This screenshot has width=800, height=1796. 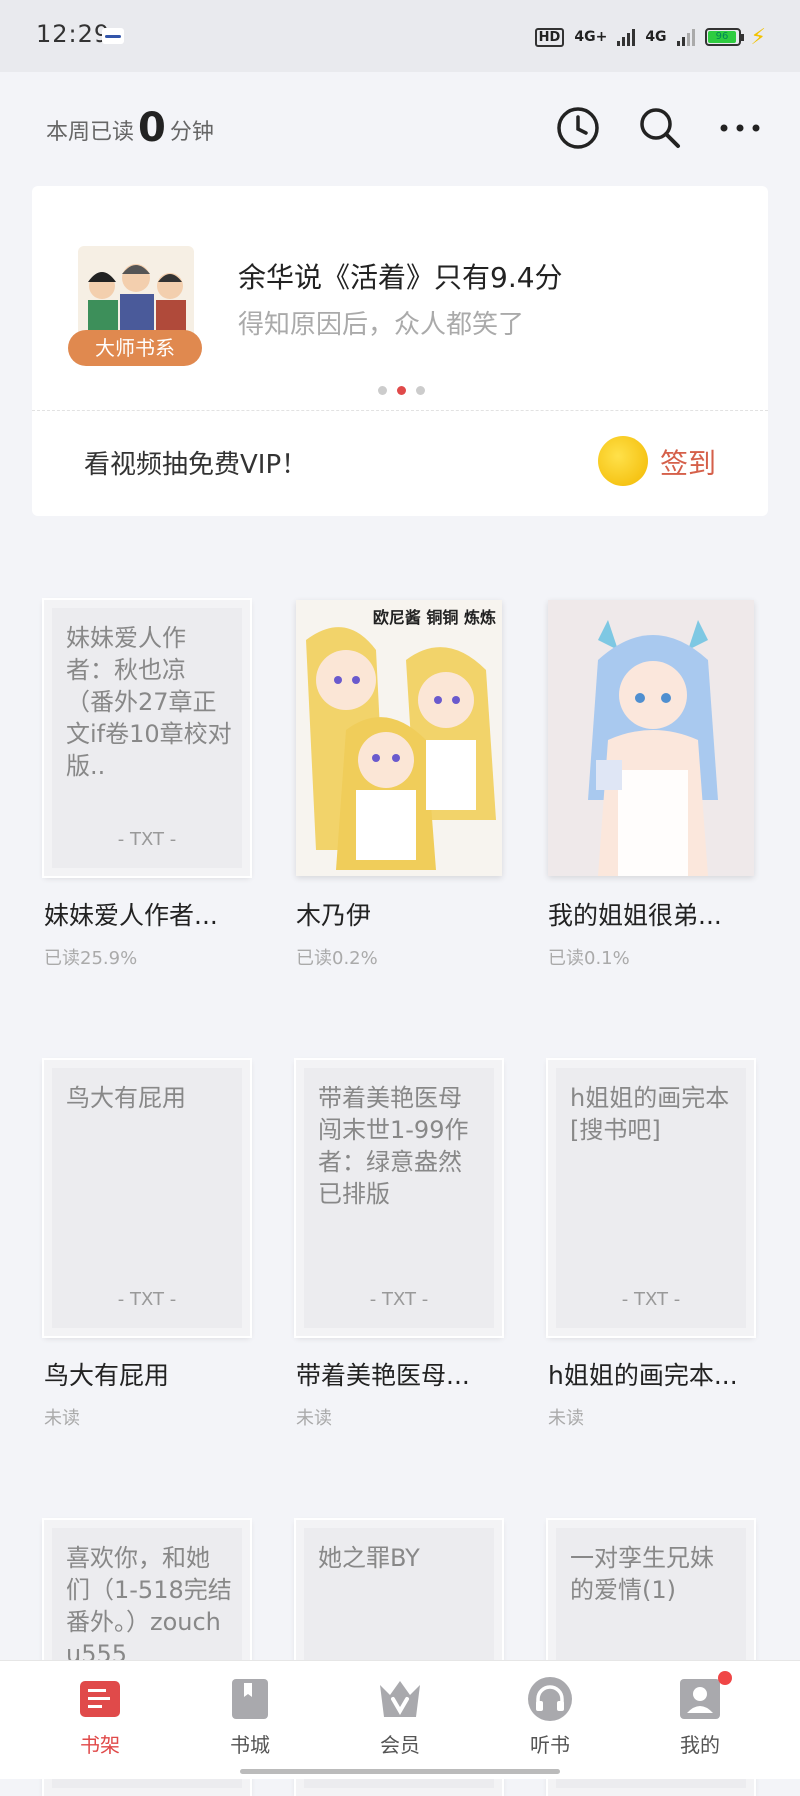 What do you see at coordinates (393, 1146) in the screenshot?
I see `cover-text: 带着美艳医母闯末世1-99作者：绿意盎然已排版` at bounding box center [393, 1146].